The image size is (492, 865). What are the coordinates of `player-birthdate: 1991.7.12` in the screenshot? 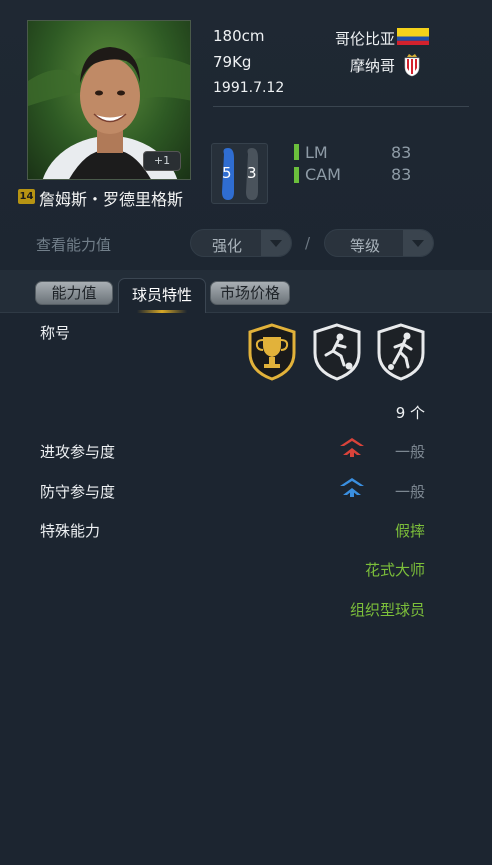 It's located at (249, 88).